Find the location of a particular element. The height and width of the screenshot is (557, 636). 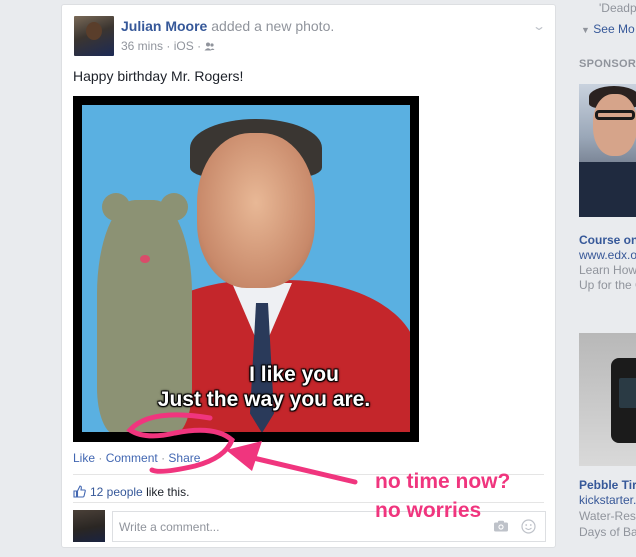

author-avatar is located at coordinates (94, 36).